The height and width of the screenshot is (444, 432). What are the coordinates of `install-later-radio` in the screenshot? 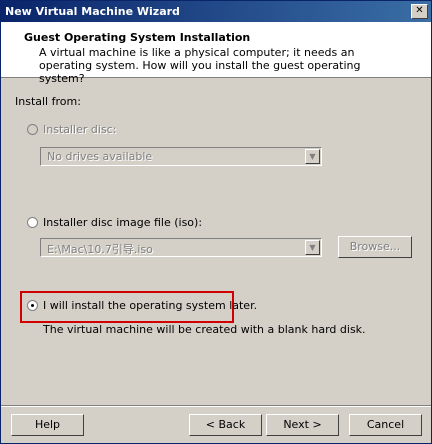 It's located at (32, 305).